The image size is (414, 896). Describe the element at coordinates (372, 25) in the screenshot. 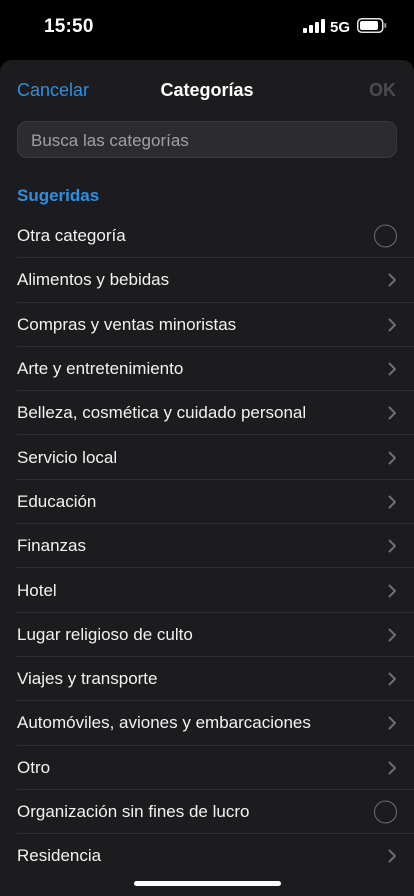

I see `battery-icon` at that location.